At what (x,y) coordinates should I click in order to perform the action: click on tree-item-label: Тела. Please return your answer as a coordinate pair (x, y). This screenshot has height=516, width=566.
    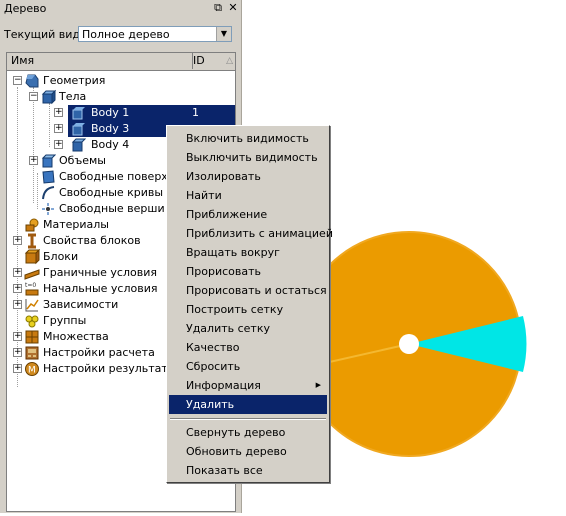
    Looking at the image, I should click on (73, 96).